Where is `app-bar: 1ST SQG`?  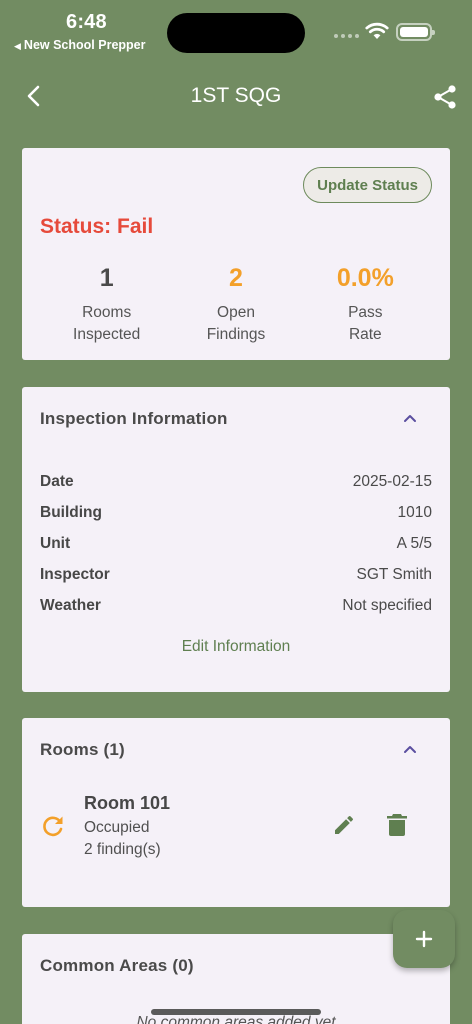 app-bar: 1ST SQG is located at coordinates (236, 96).